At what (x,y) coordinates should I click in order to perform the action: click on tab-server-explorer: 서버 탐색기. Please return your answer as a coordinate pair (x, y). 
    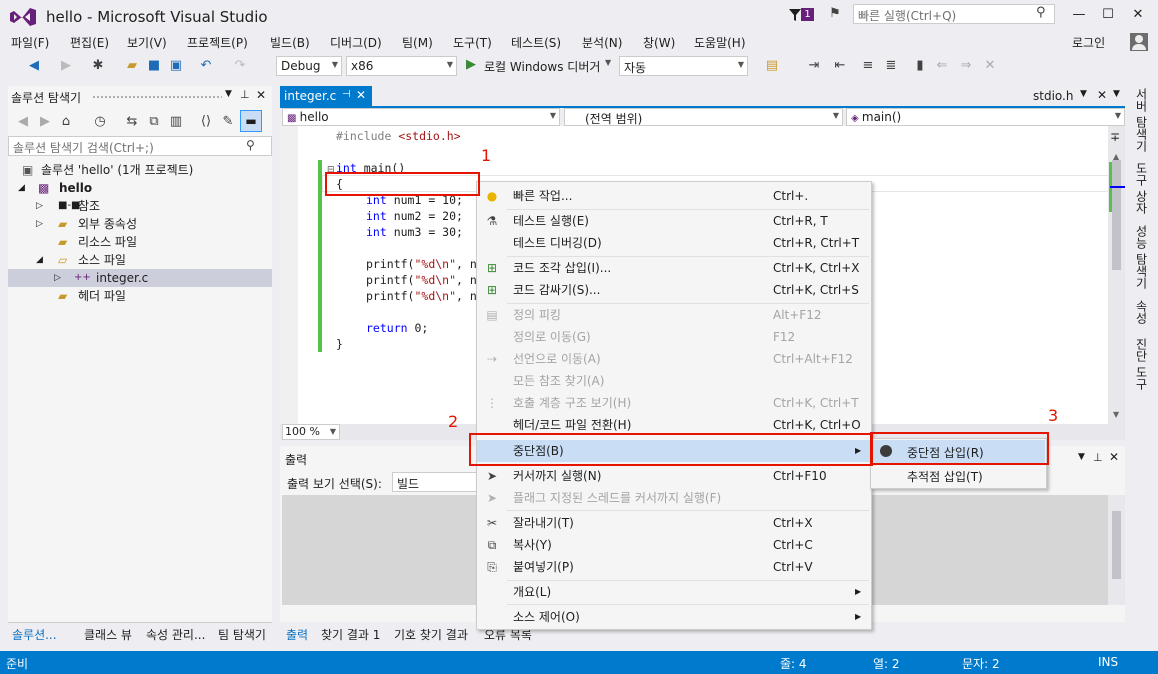
    Looking at the image, I should click on (1141, 120).